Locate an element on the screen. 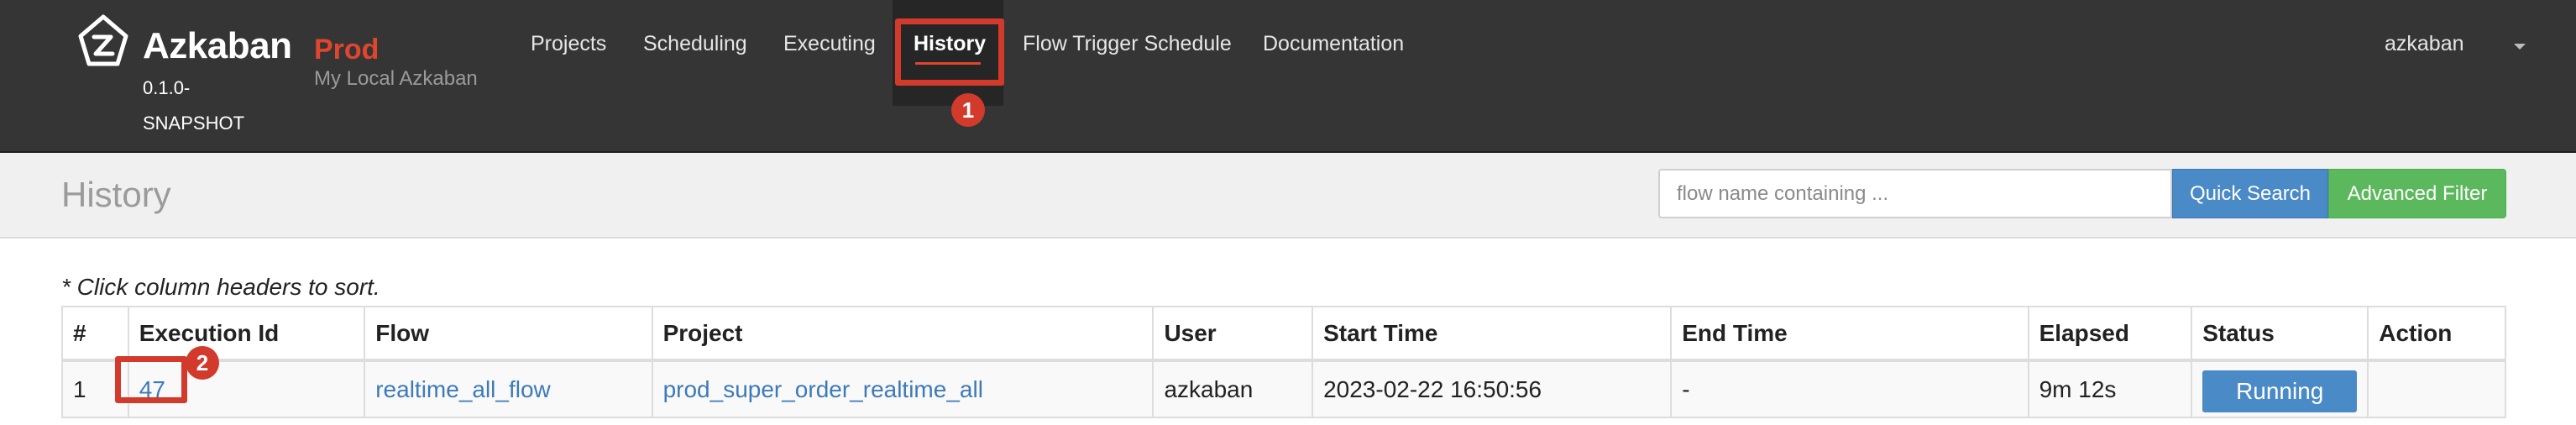 The image size is (2576, 425). sort-hint: * Click column headers to sort. is located at coordinates (221, 287).